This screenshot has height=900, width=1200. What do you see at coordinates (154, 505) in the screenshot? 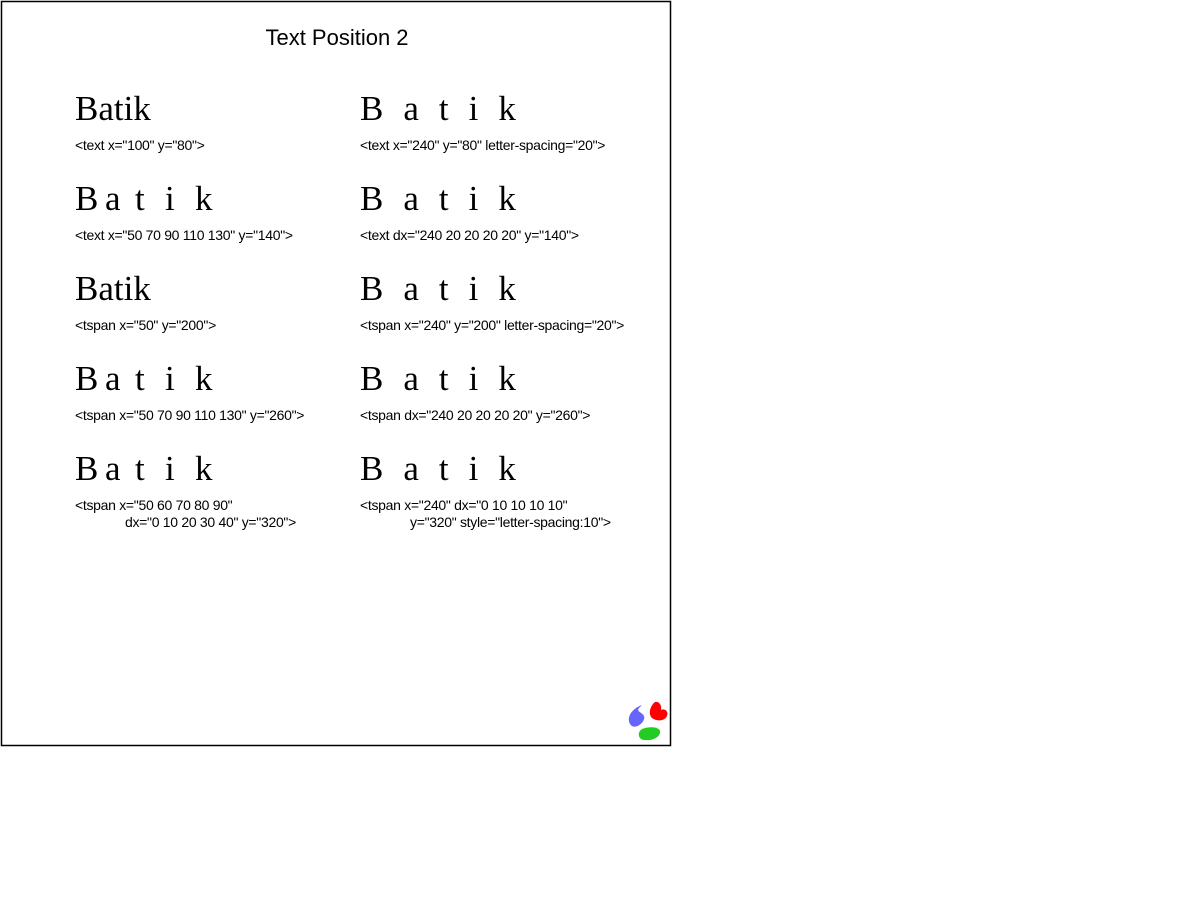
I see `caption-line: <tspan x="50 60 70 80 90"` at bounding box center [154, 505].